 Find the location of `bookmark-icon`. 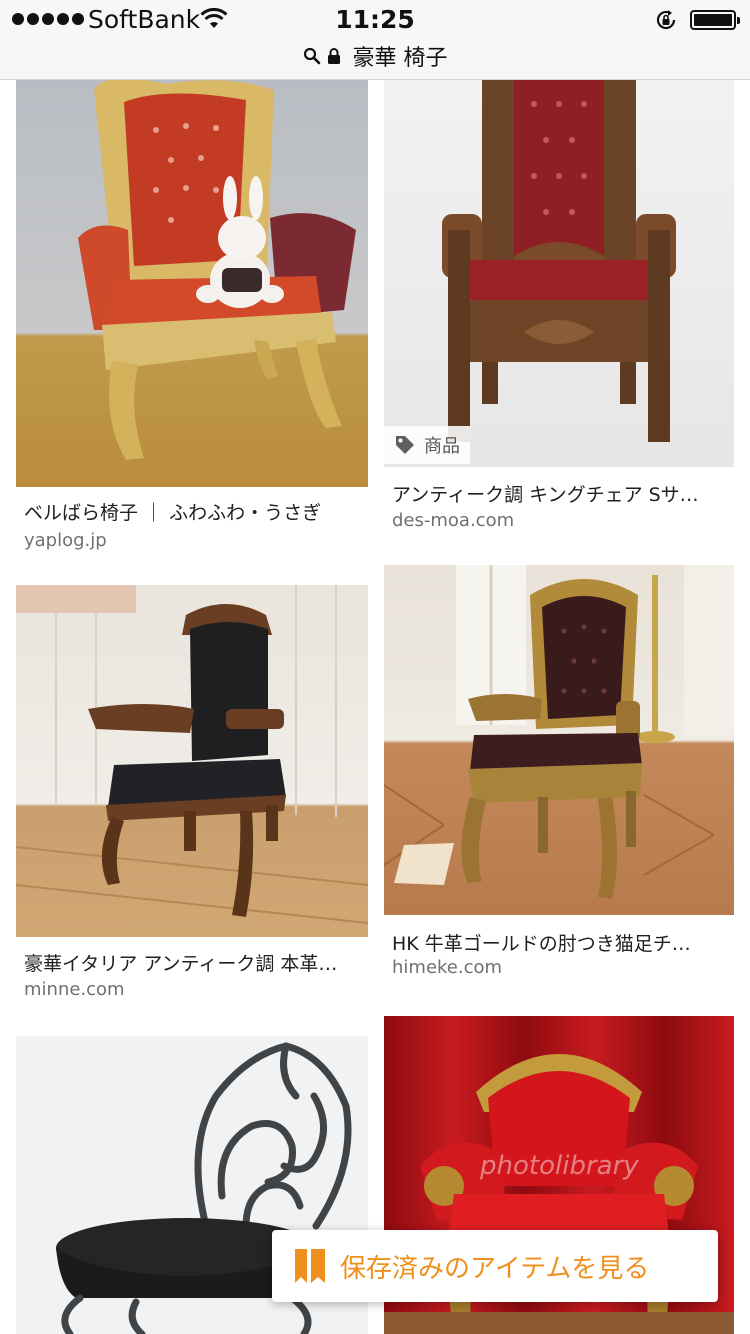

bookmark-icon is located at coordinates (310, 1266).